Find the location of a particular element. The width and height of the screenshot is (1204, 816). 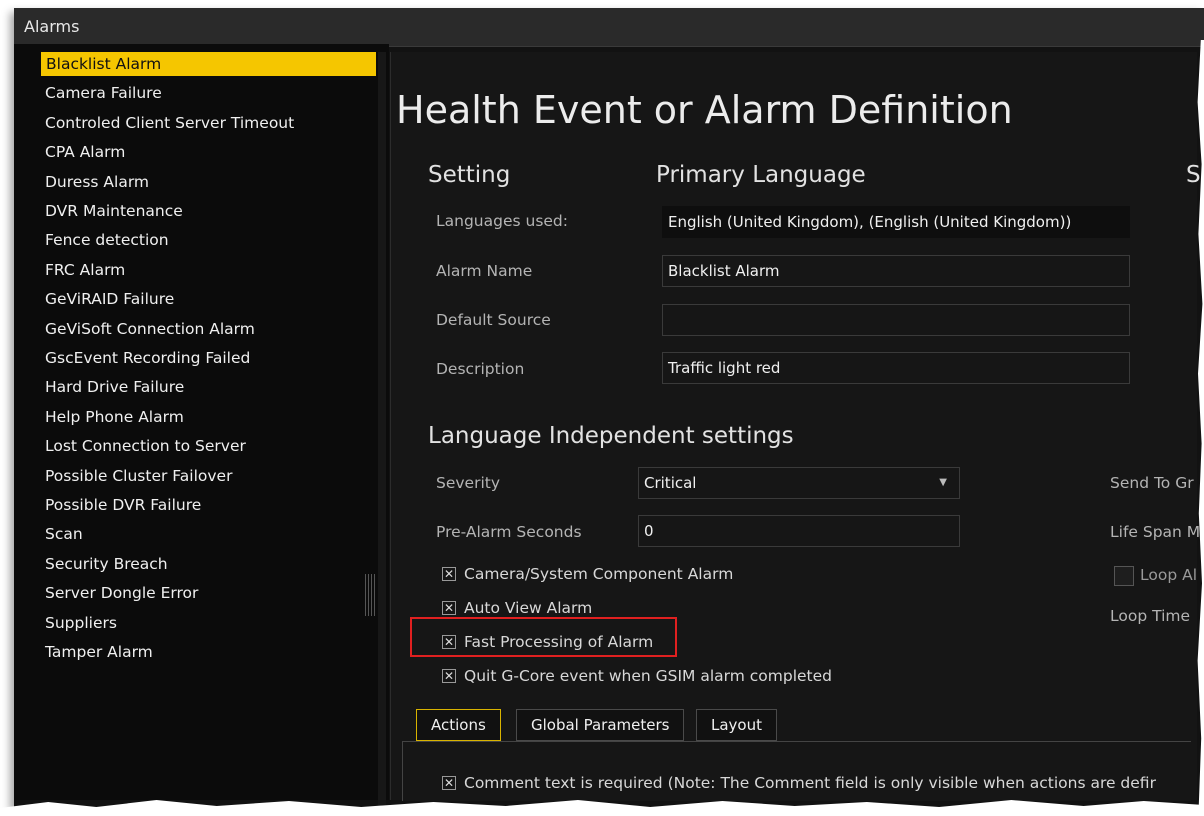

prealarm-input: 0 is located at coordinates (799, 531).